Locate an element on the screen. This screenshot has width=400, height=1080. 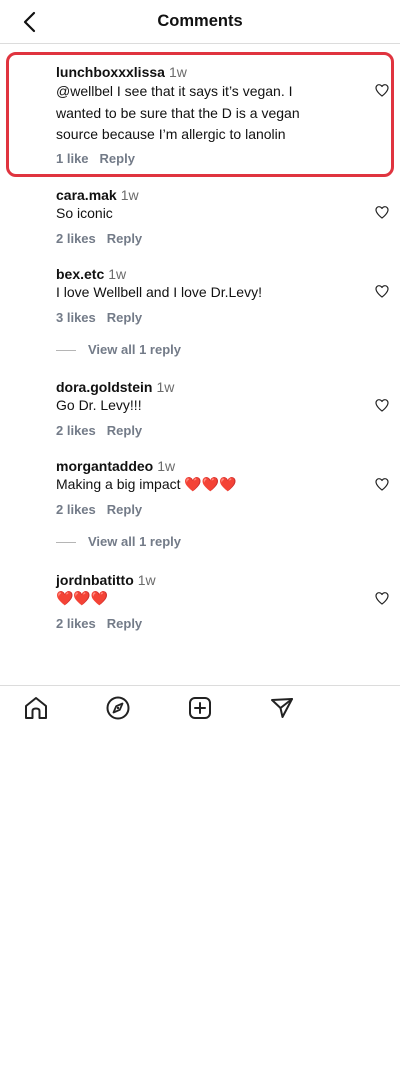
bottom-nav is located at coordinates (200, 708).